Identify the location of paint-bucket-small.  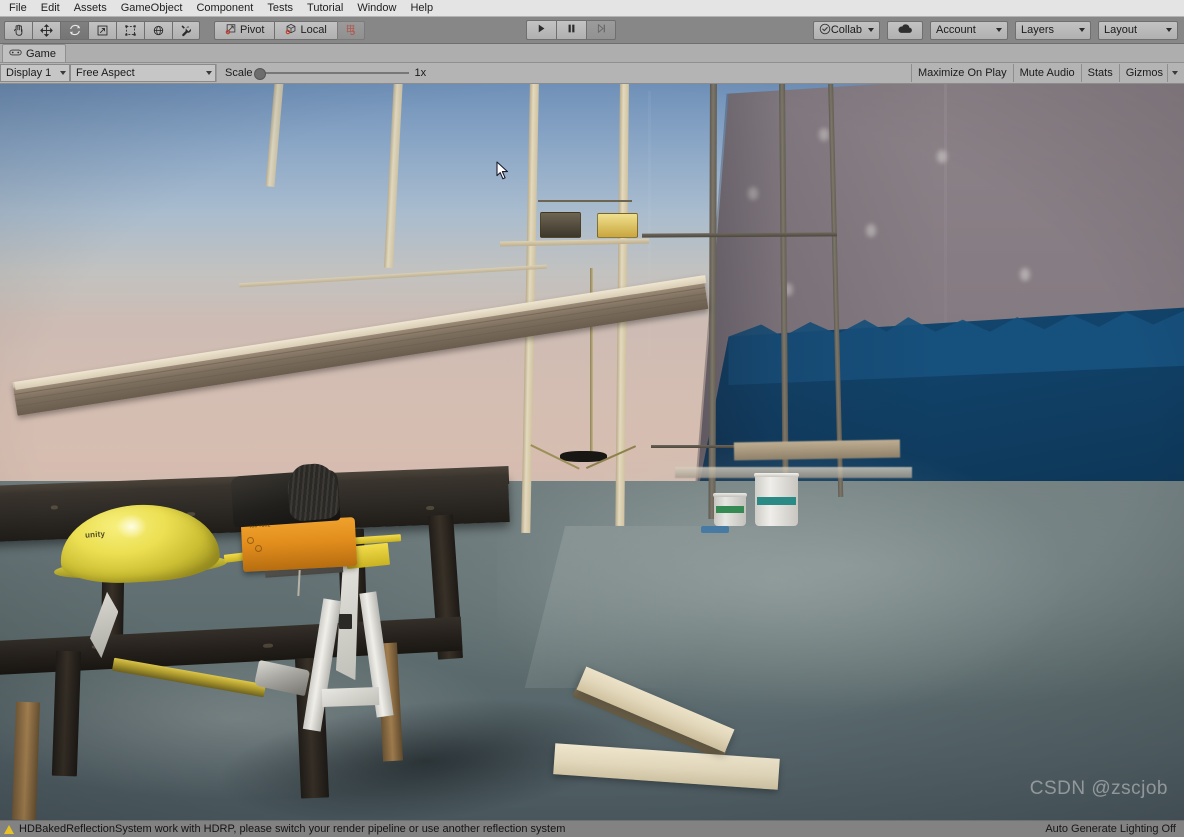
(729, 509).